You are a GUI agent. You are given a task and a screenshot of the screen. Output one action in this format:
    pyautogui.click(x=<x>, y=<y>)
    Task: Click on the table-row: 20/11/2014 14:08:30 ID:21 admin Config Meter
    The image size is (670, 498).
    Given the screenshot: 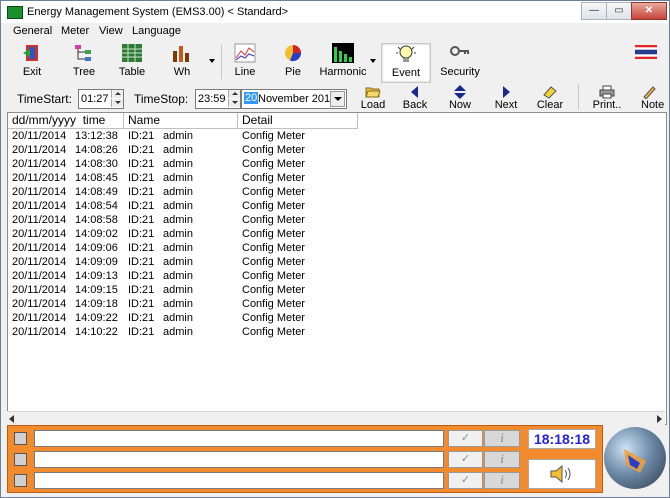 What is the action you would take?
    pyautogui.click(x=337, y=165)
    